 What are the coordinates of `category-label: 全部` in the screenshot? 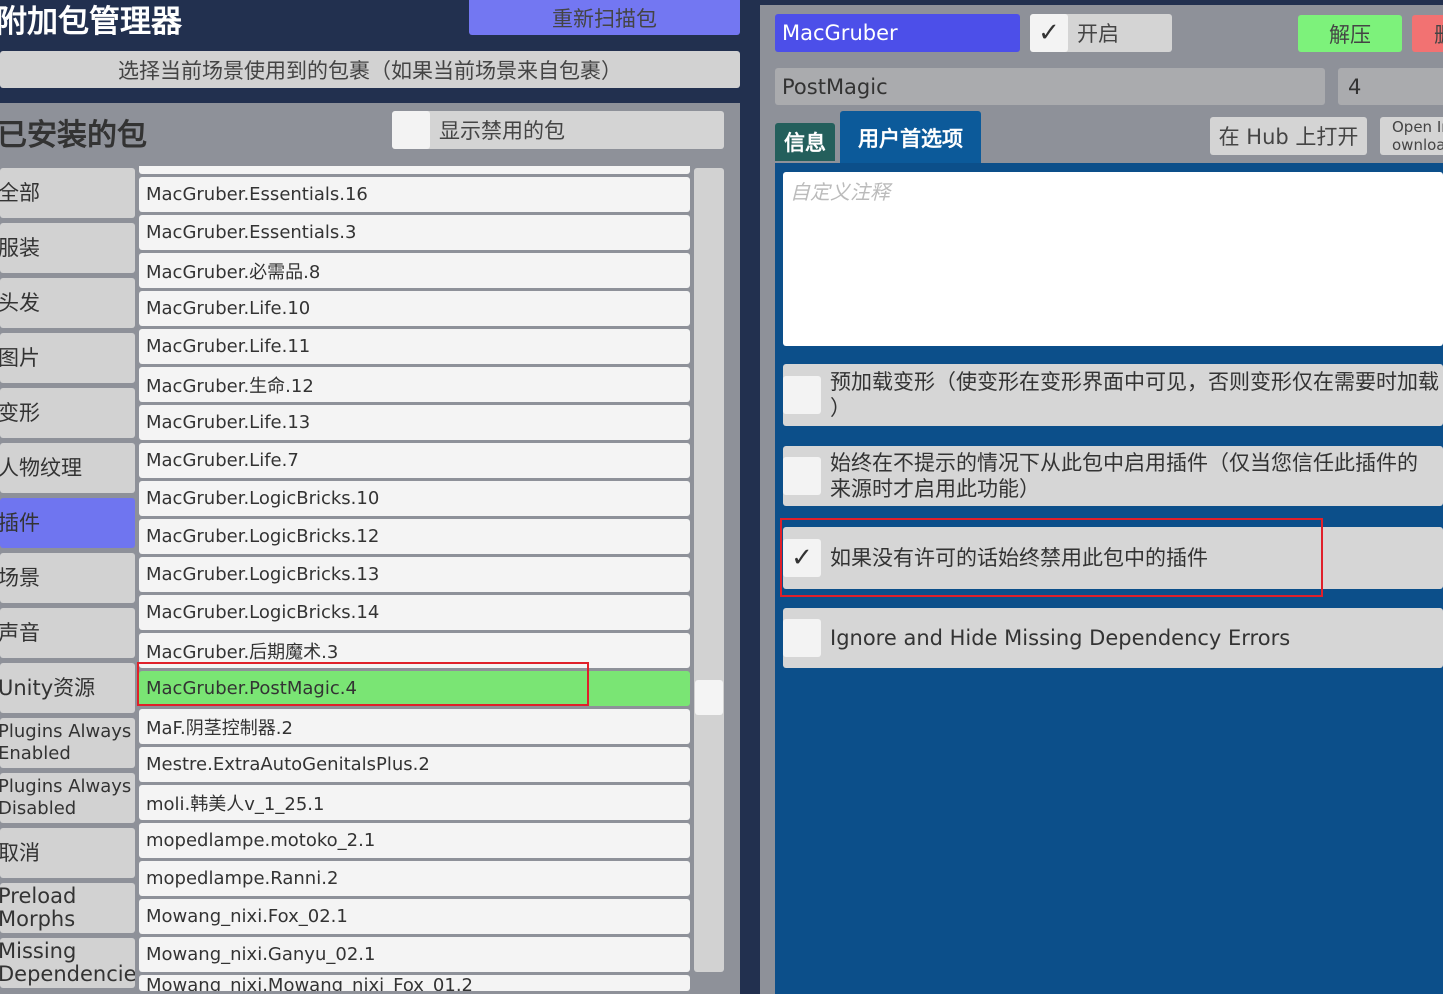 It's located at (20, 192).